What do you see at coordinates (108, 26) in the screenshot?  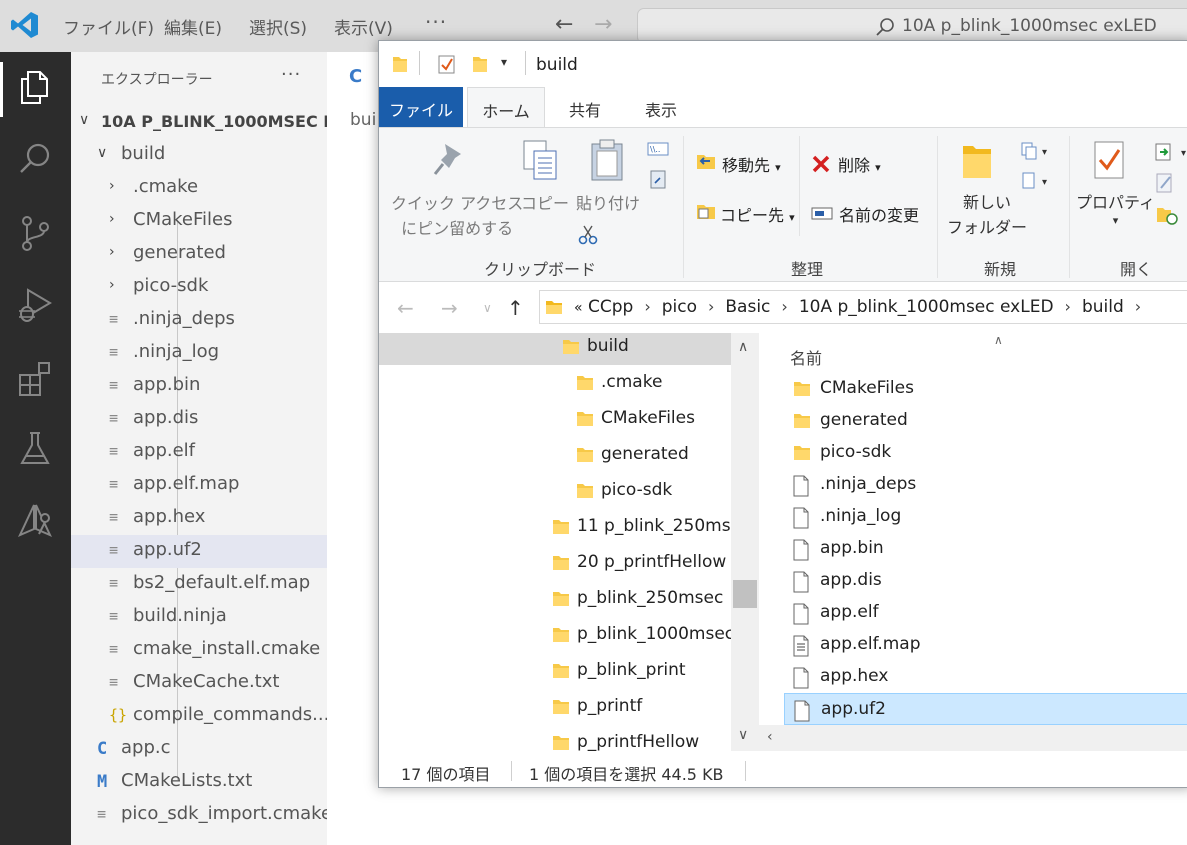 I see `menu-file: ファイル(F)` at bounding box center [108, 26].